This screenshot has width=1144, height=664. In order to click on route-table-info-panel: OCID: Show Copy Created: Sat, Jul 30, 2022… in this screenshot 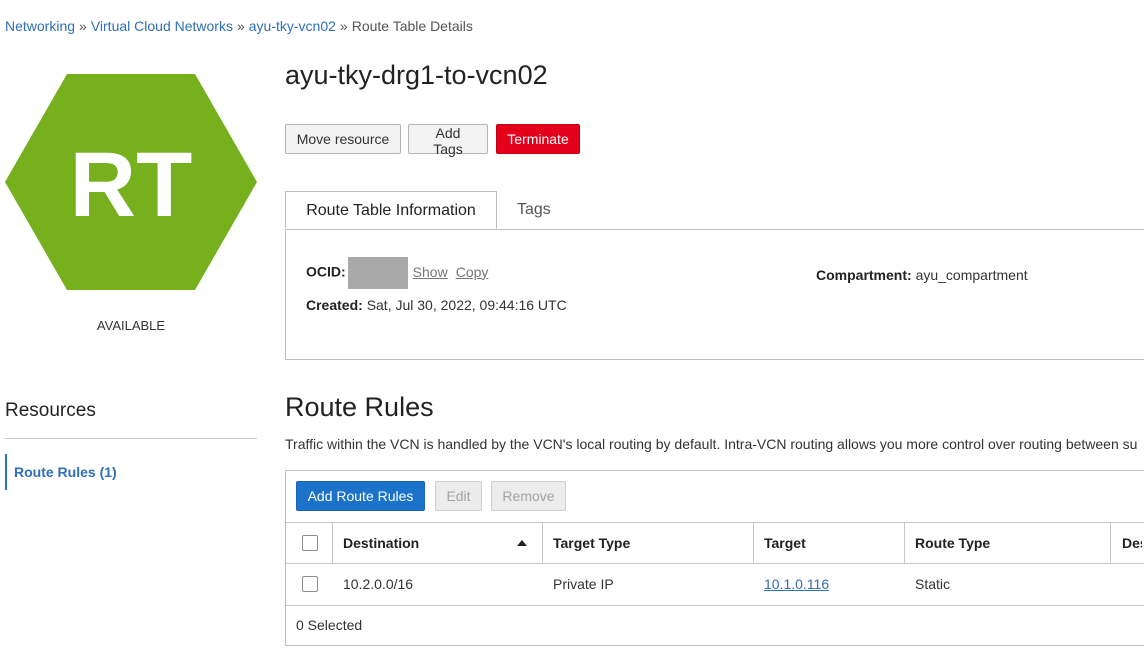, I will do `click(714, 294)`.